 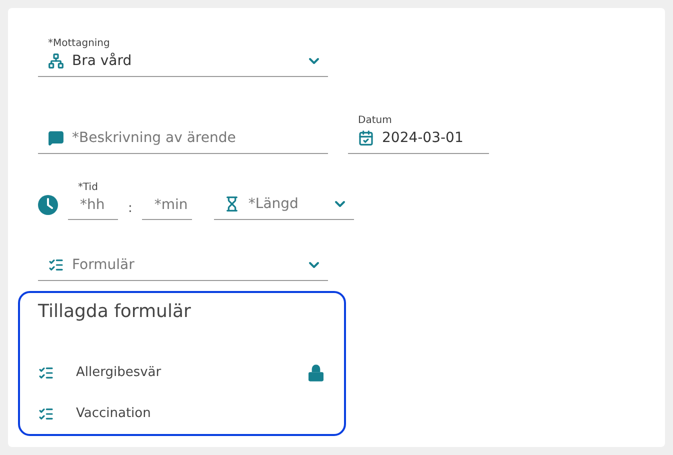 What do you see at coordinates (119, 372) in the screenshot?
I see `form-name: Allergibesvär` at bounding box center [119, 372].